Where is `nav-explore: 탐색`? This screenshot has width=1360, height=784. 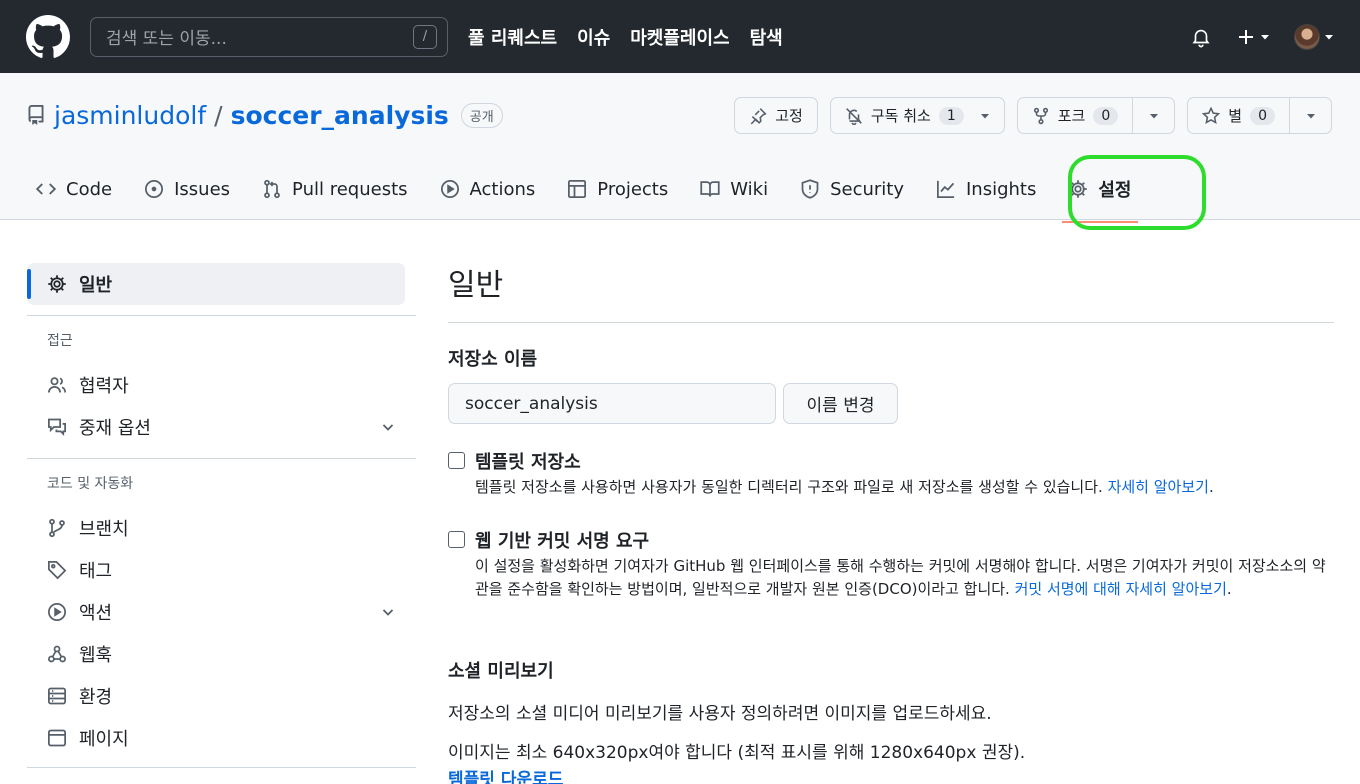 nav-explore: 탐색 is located at coordinates (766, 37).